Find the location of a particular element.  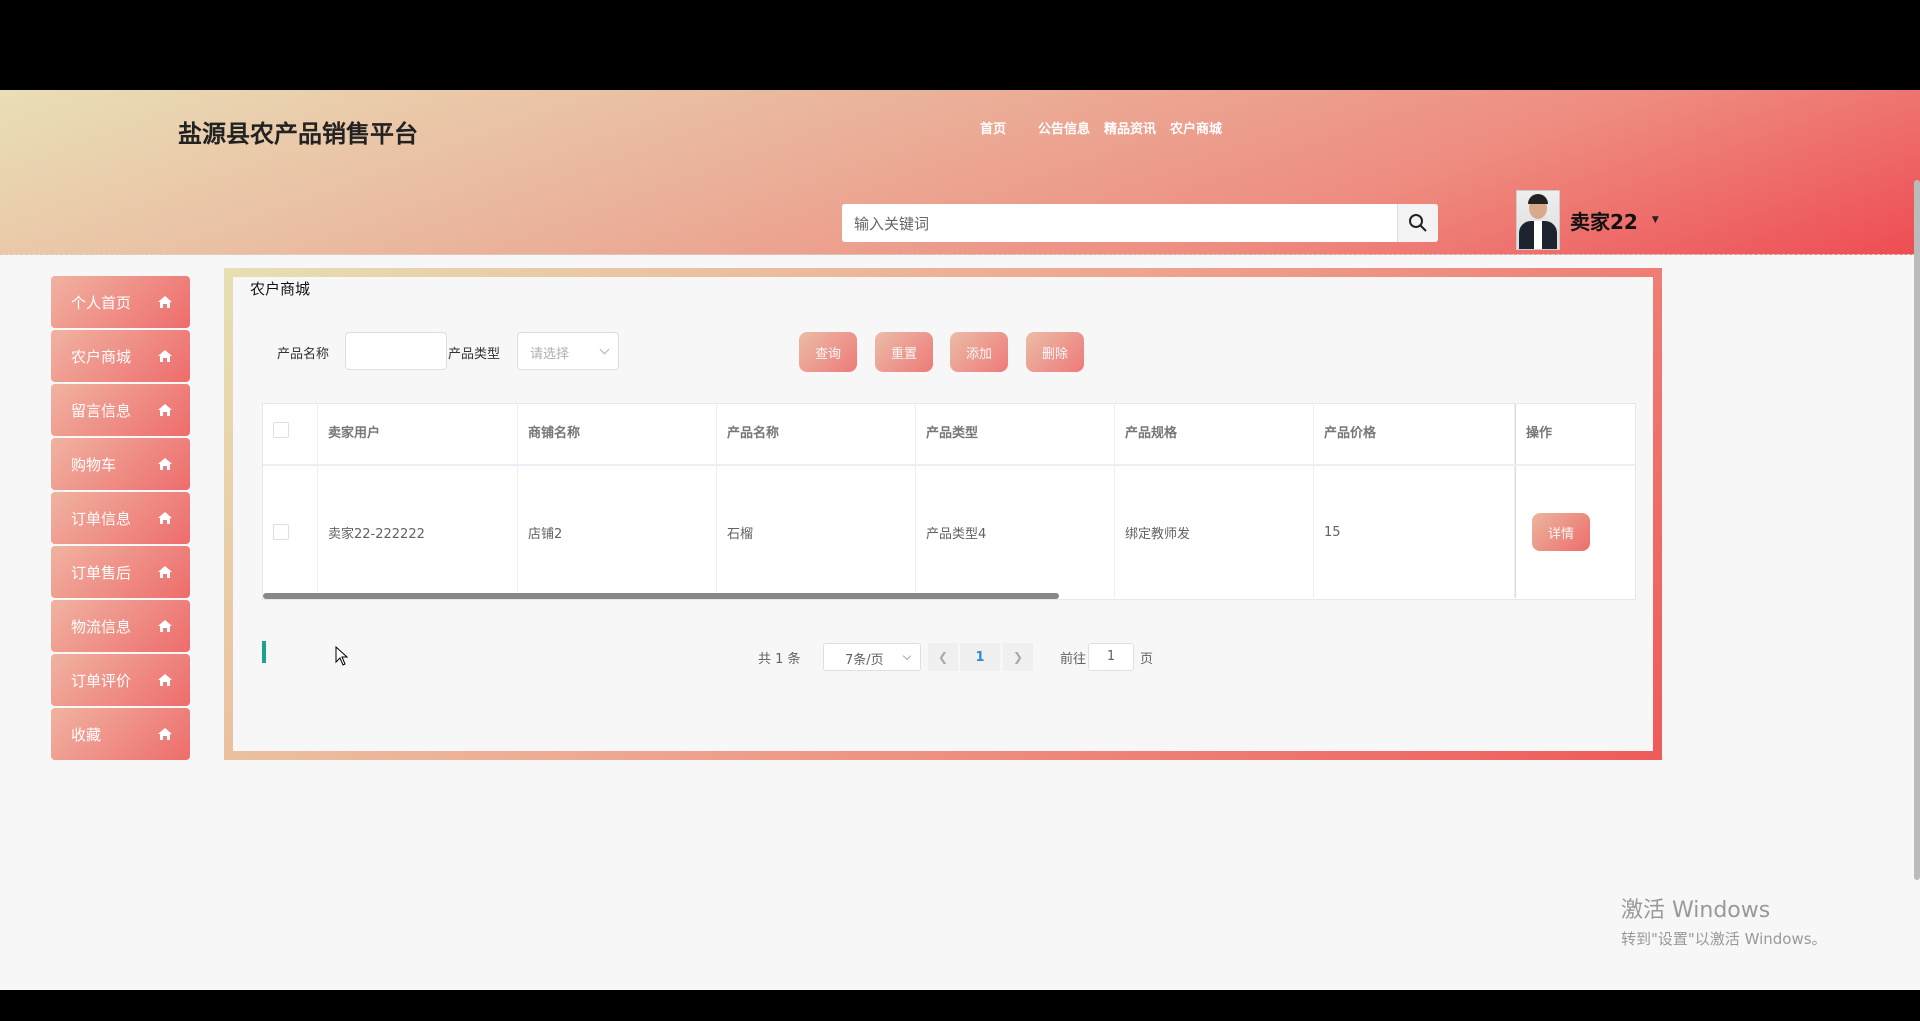

row-checkbox-cell is located at coordinates (290, 532).